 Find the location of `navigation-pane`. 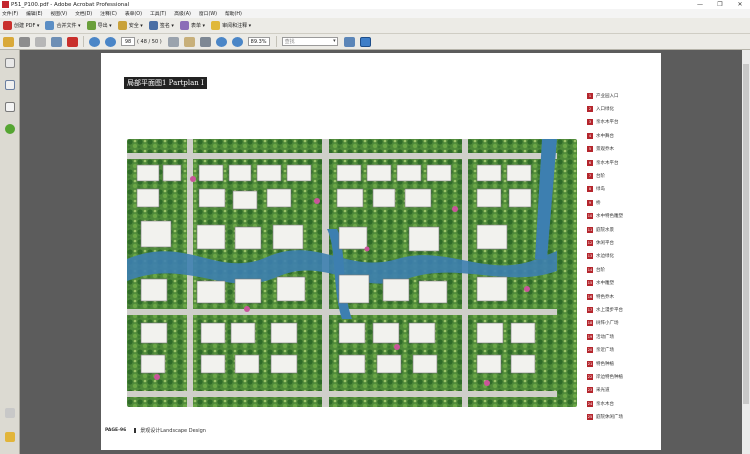

navigation-pane is located at coordinates (10, 252).